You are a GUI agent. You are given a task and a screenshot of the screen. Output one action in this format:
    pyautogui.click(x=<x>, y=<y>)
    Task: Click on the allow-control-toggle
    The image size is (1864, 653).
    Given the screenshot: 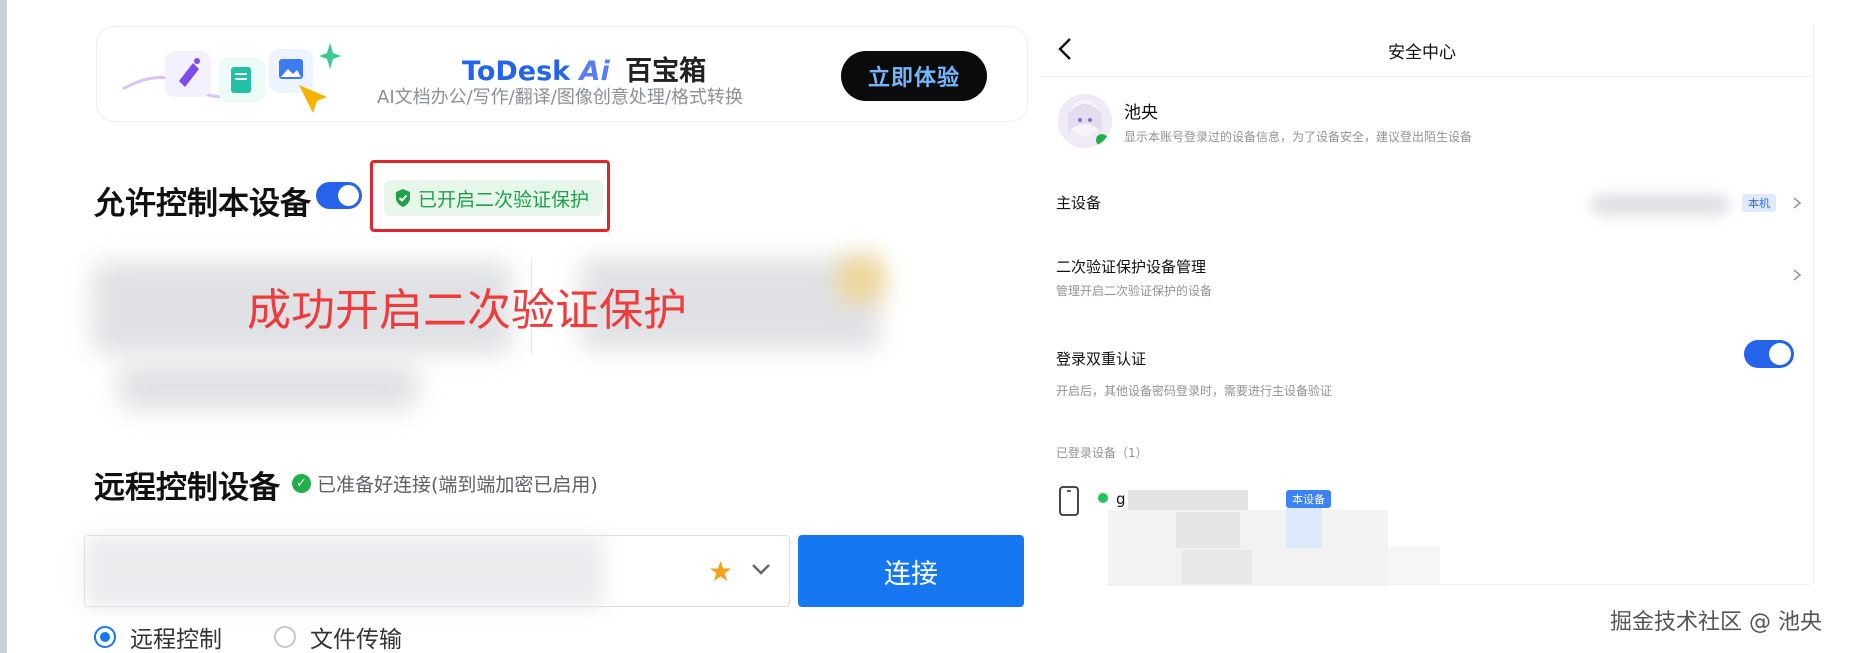 What is the action you would take?
    pyautogui.click(x=339, y=195)
    